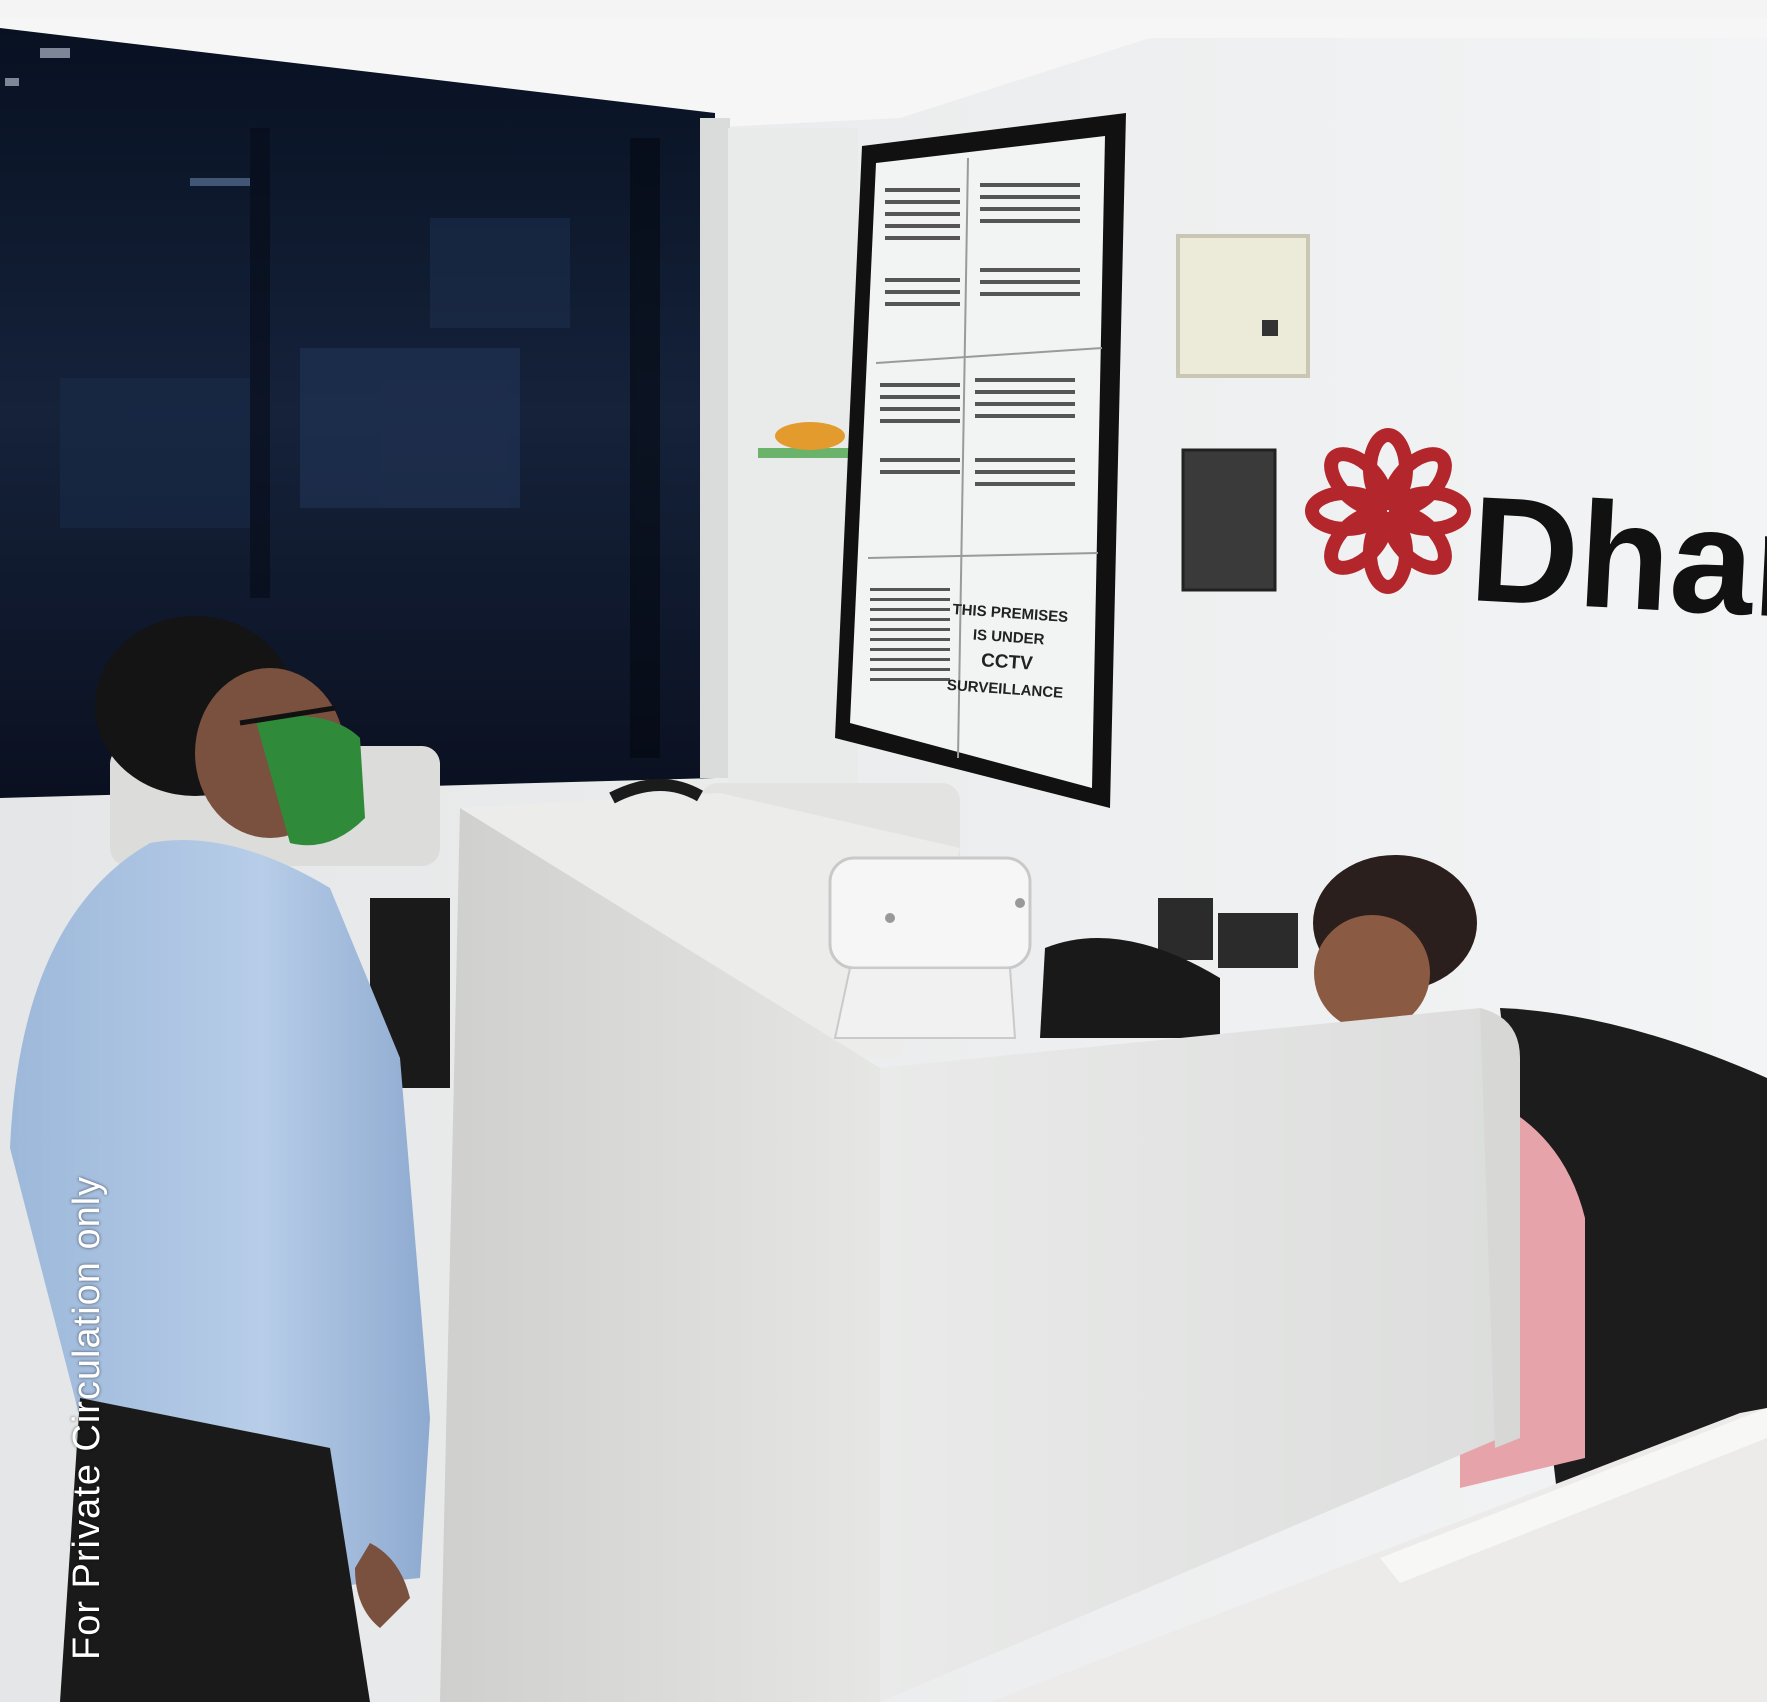  Describe the element at coordinates (1229, 520) in the screenshot. I see `wall-plaque` at that location.